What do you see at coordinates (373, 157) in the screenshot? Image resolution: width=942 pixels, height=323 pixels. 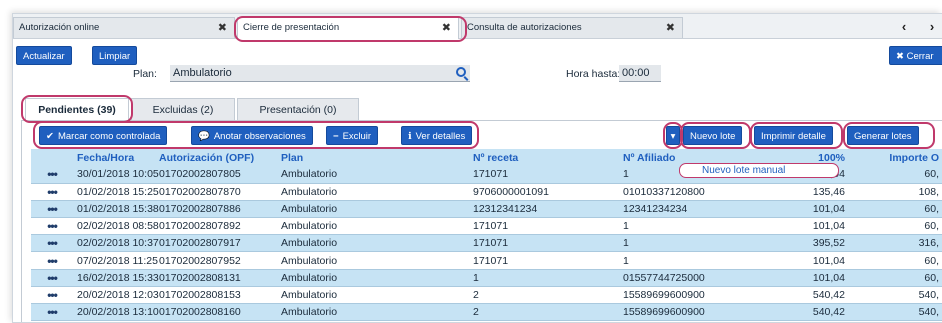 I see `col-header-plan: Plan` at bounding box center [373, 157].